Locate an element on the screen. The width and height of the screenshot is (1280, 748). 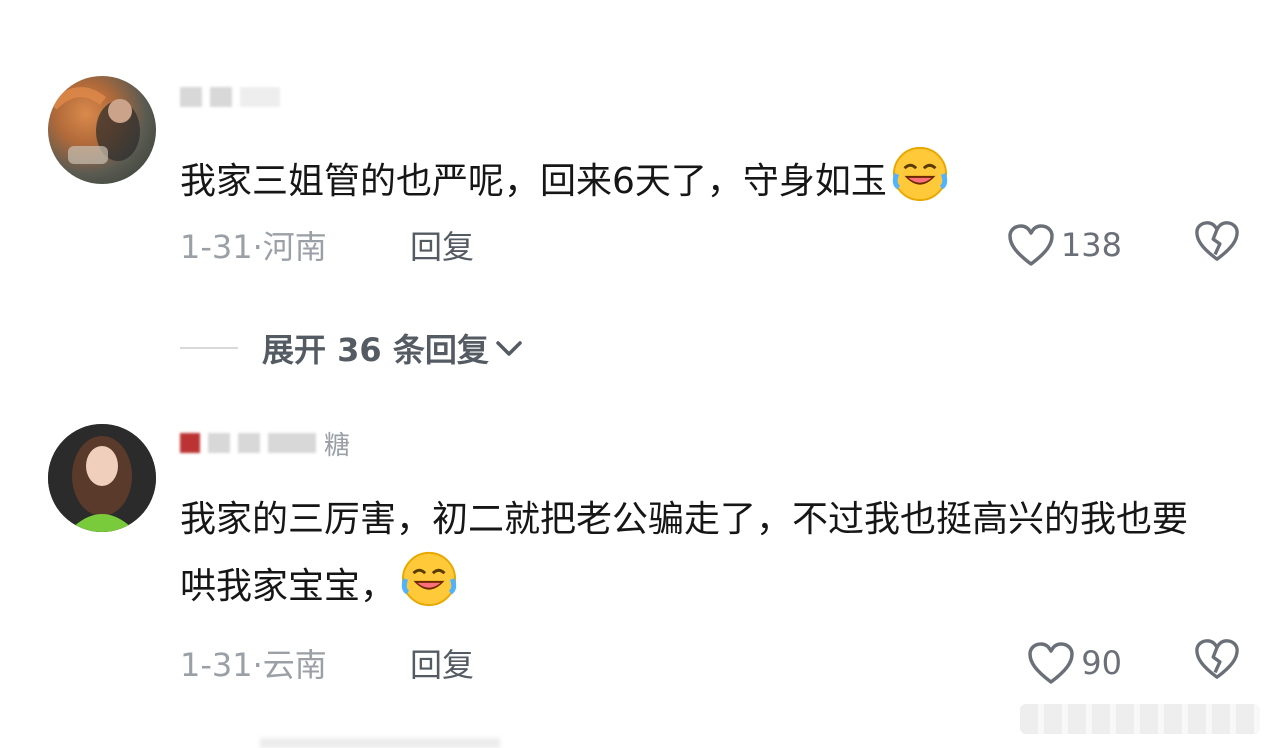
expand-replies-label: 展开 36 条回复 is located at coordinates (375, 350).